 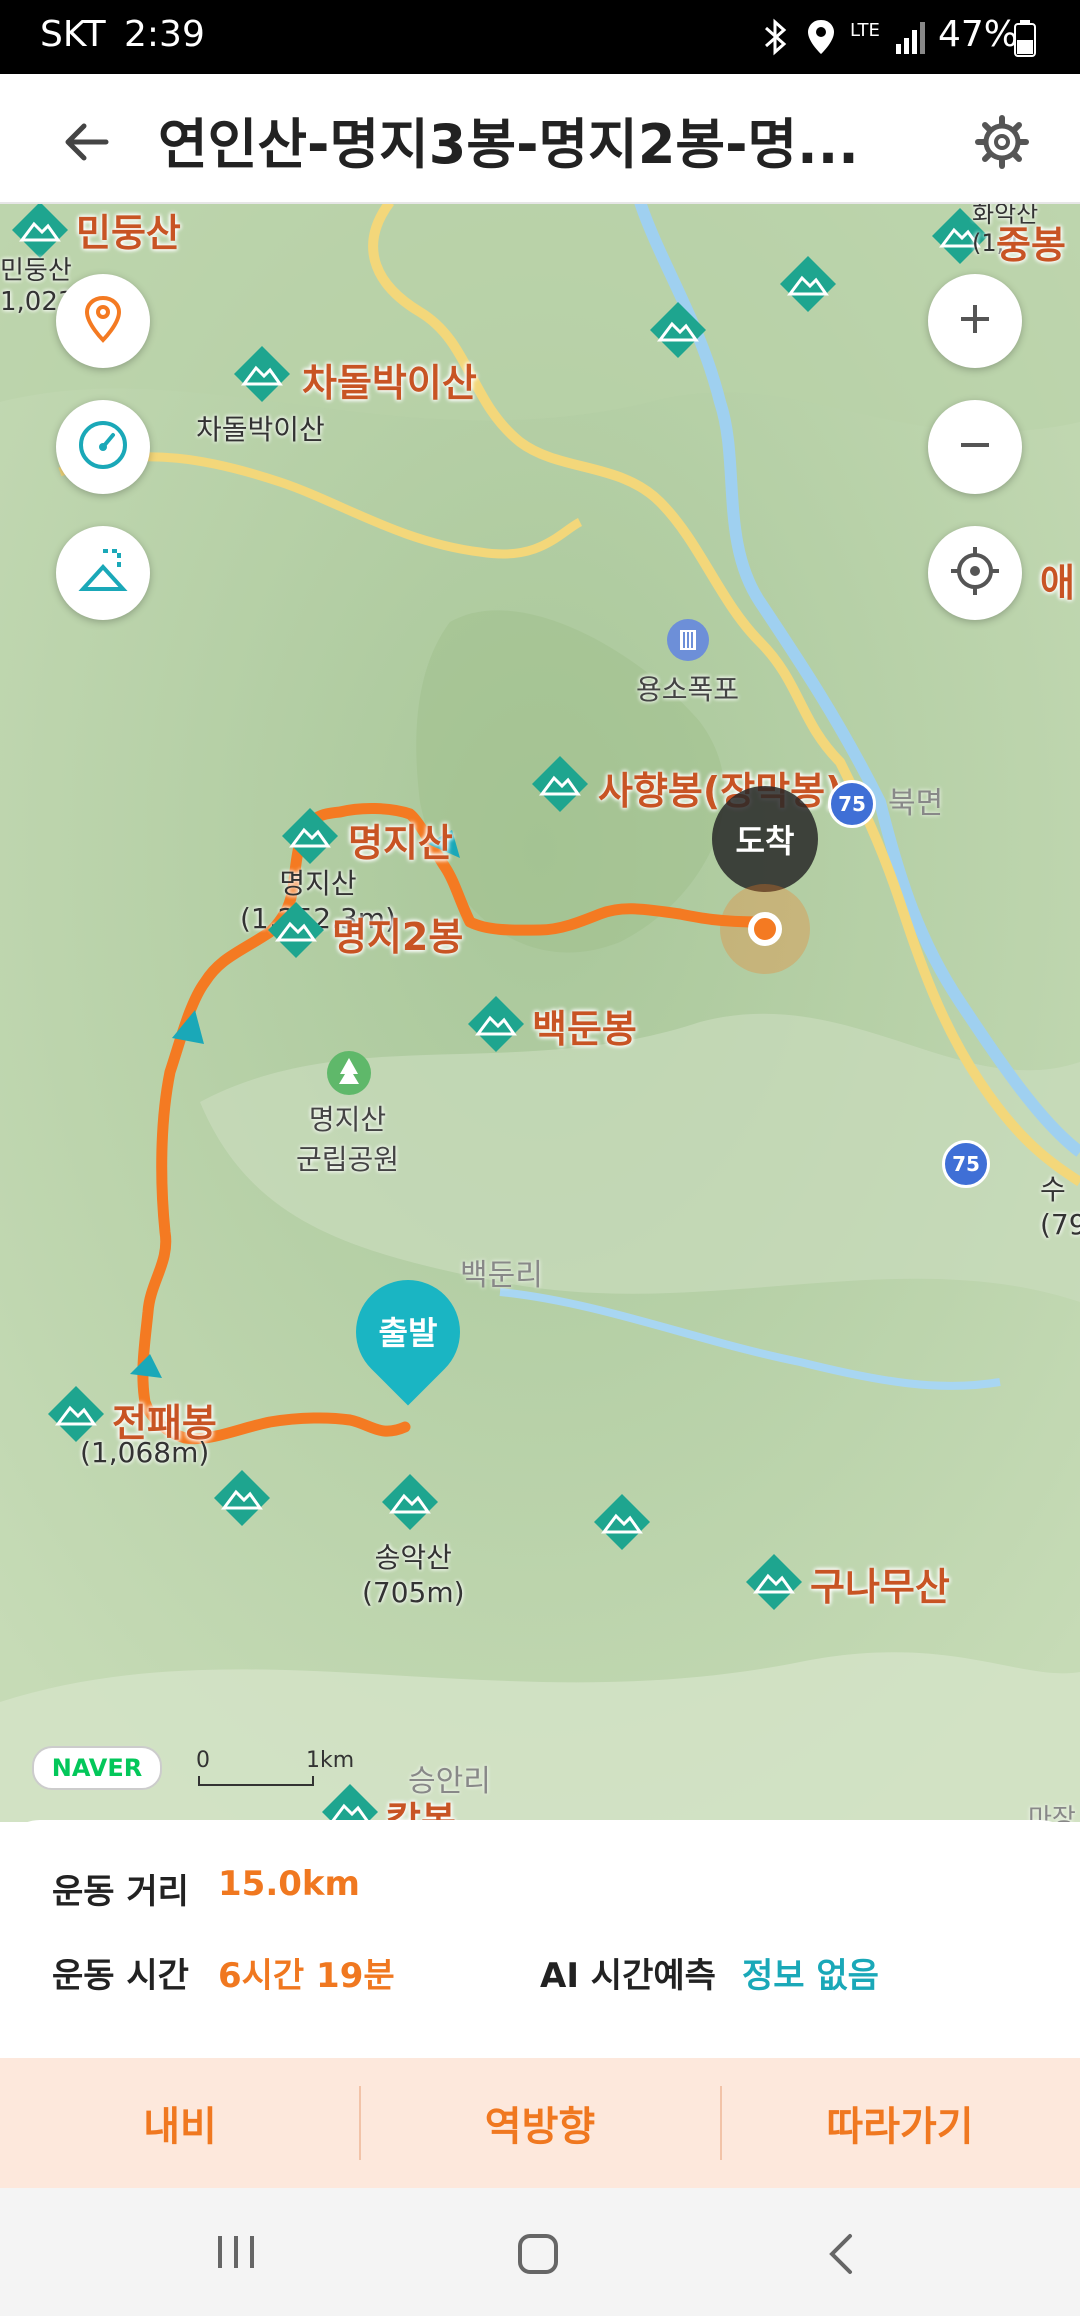 I want to click on location-pin-icon, so click(x=103, y=321).